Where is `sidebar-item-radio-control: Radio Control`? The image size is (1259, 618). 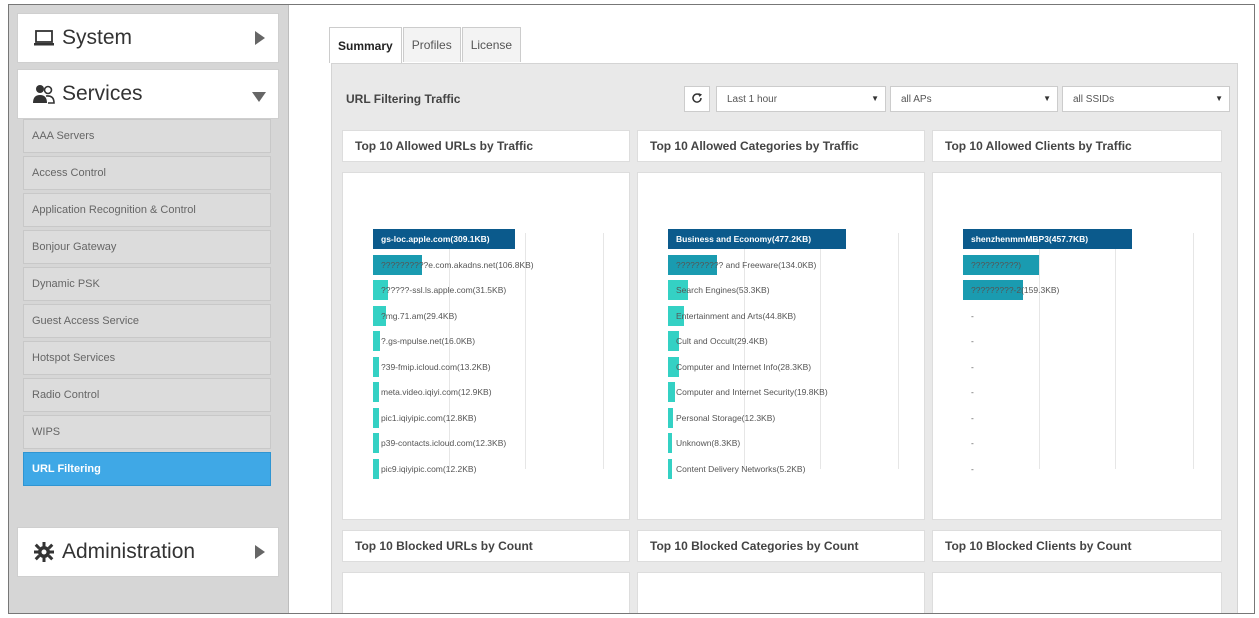
sidebar-item-radio-control: Radio Control is located at coordinates (147, 395).